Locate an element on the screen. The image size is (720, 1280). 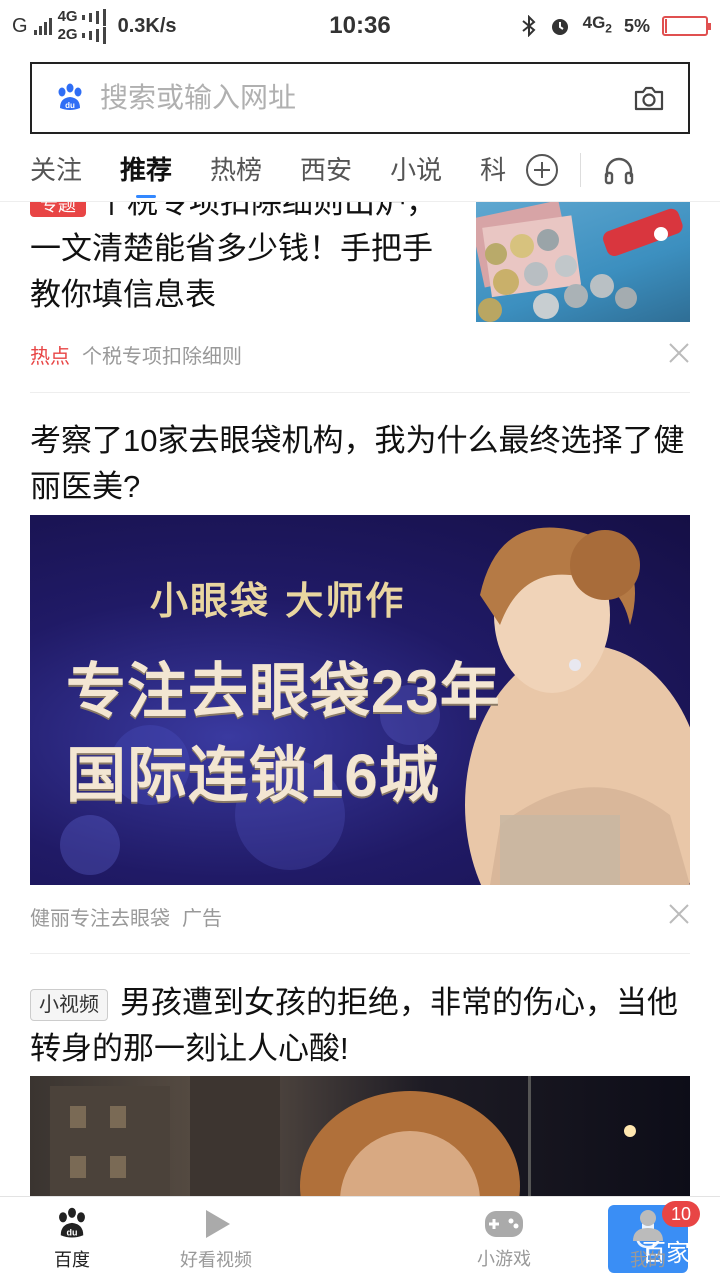
tab-recommend: 推荐 is located at coordinates (146, 170).